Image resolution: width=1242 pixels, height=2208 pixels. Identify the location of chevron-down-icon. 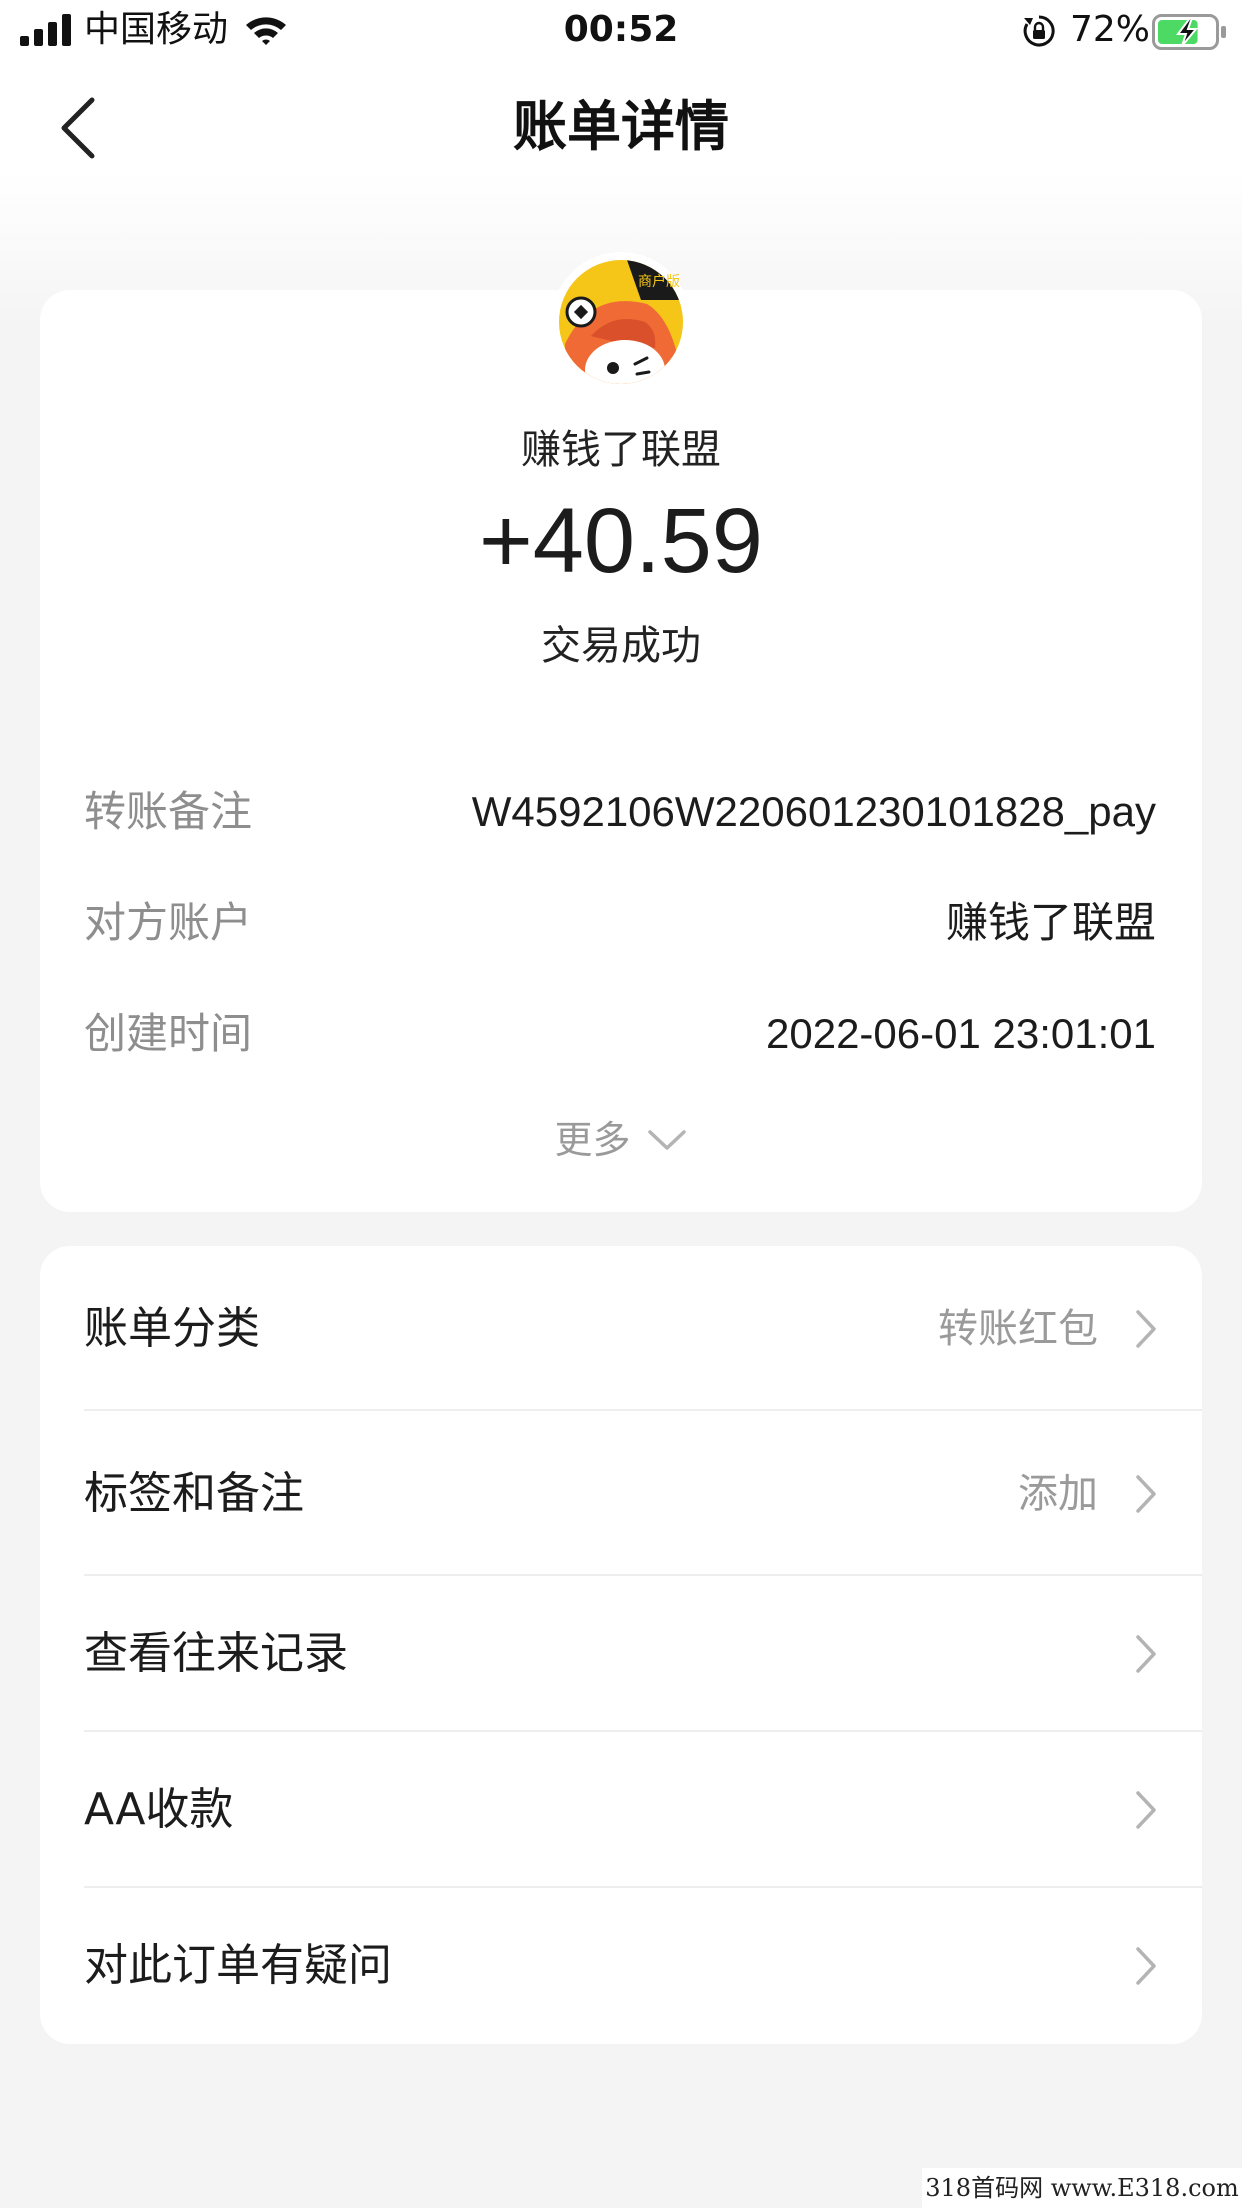
(666, 1140).